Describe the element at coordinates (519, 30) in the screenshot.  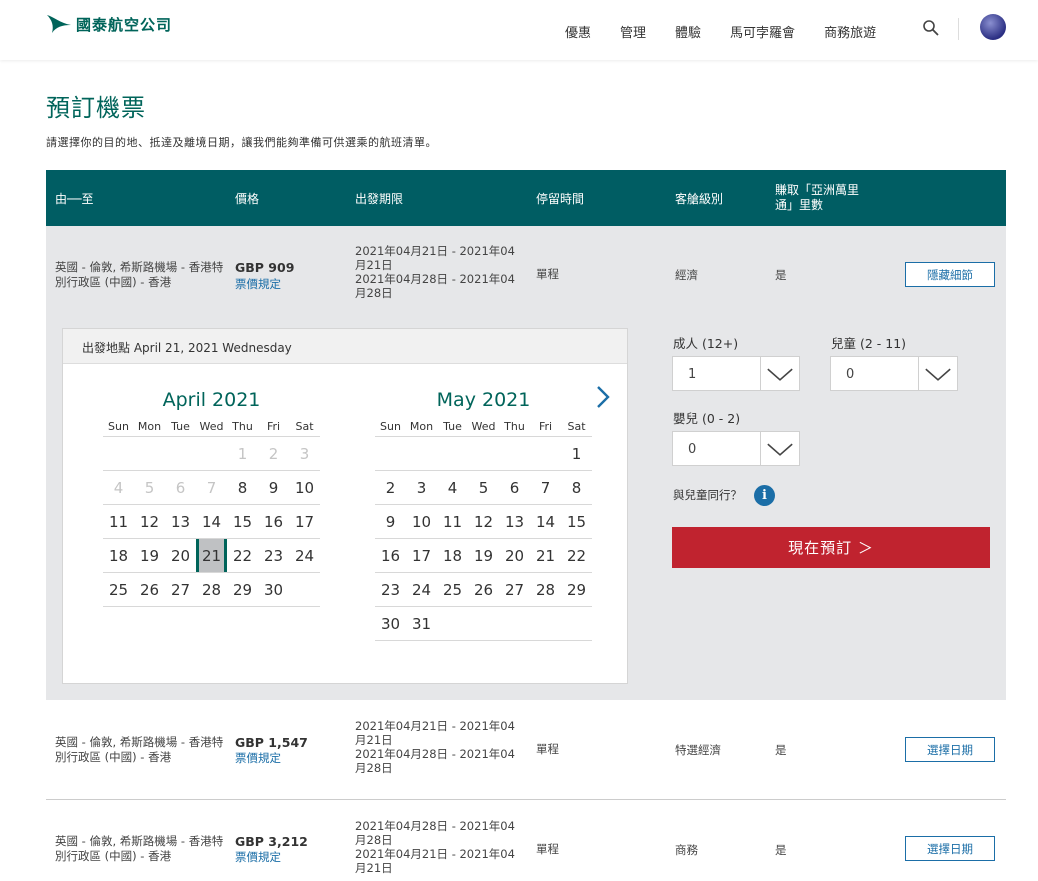
I see `top-navigation-bar: 國泰航空公司 優惠 管理 體驗 馬可孛羅會 商務旅遊` at that location.